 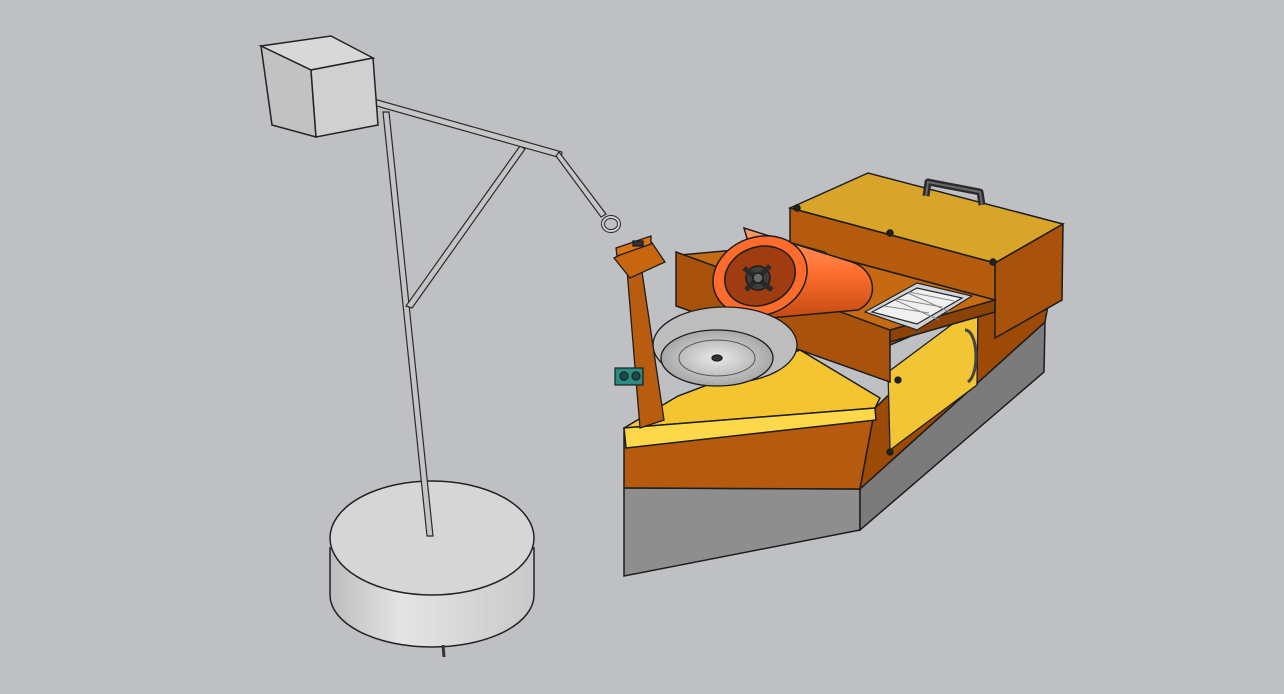 I want to click on hook, so click(x=611, y=224).